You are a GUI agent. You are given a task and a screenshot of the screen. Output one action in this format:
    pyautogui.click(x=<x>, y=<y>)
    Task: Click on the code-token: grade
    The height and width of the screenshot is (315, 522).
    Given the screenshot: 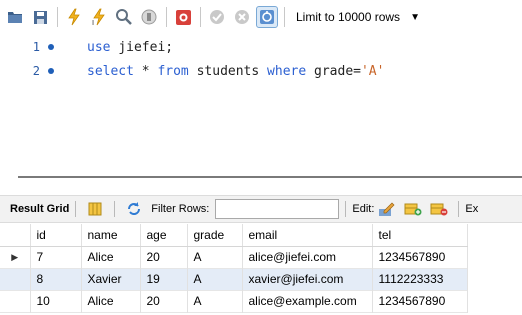 What is the action you would take?
    pyautogui.click(x=334, y=71)
    